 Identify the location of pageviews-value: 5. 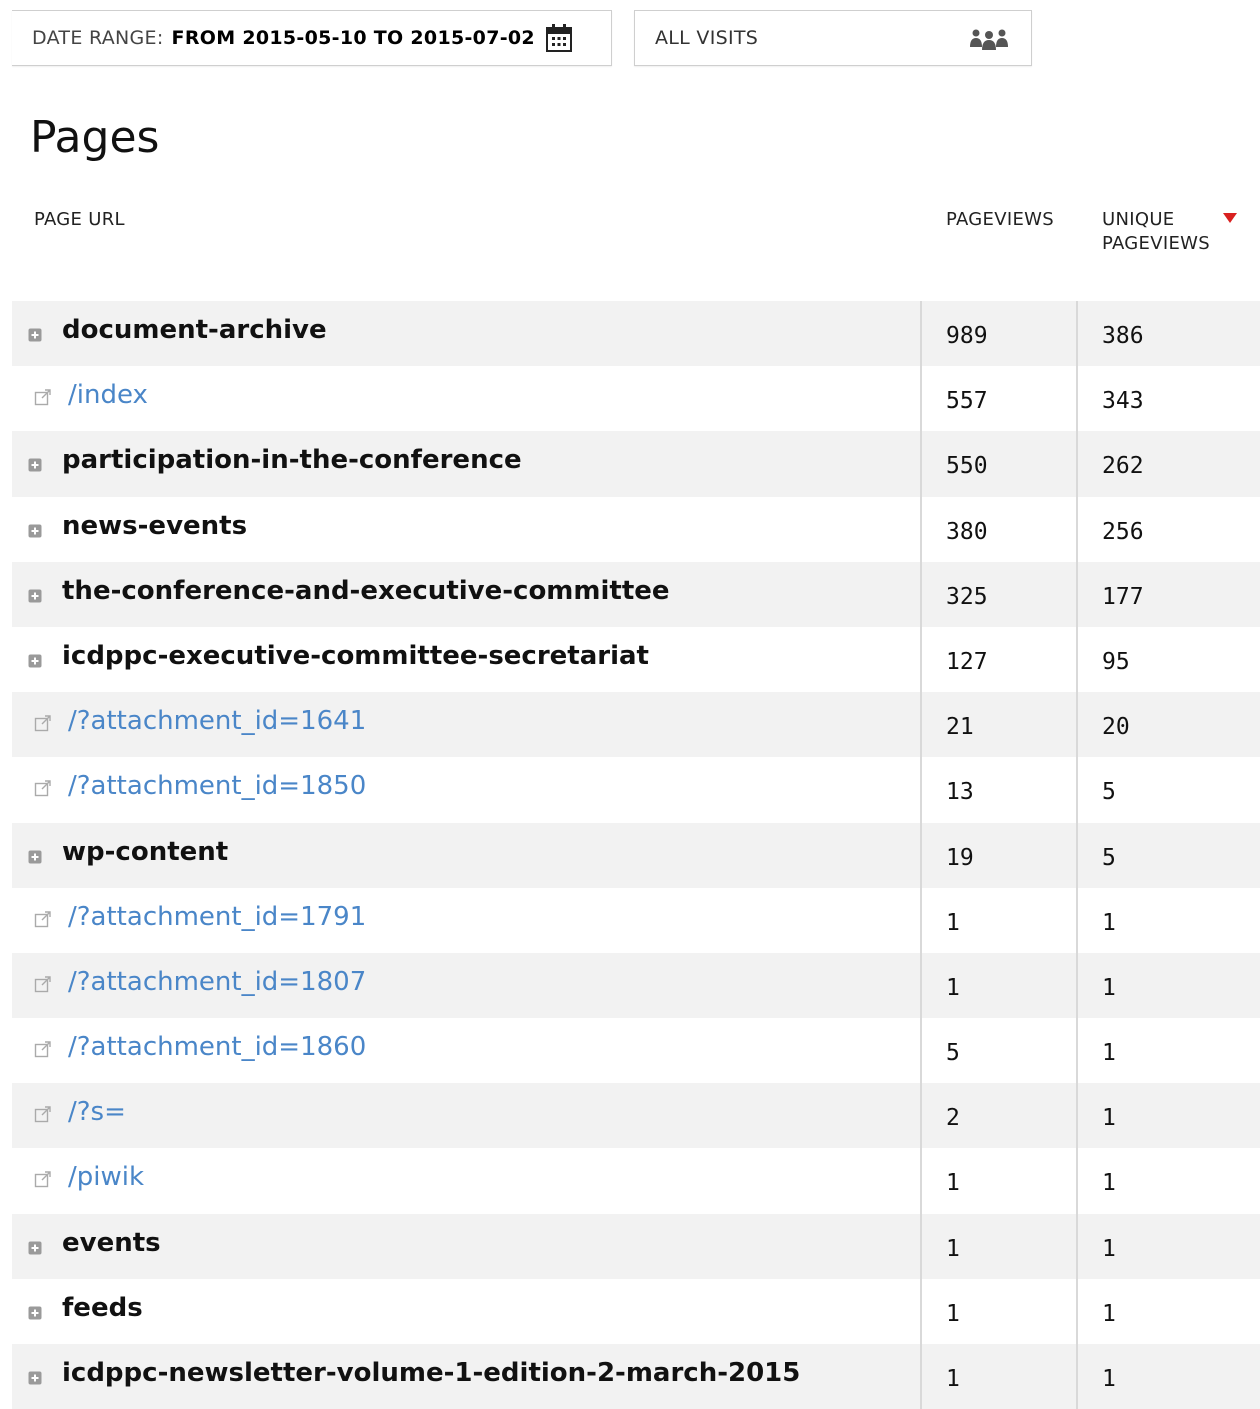
(953, 1053).